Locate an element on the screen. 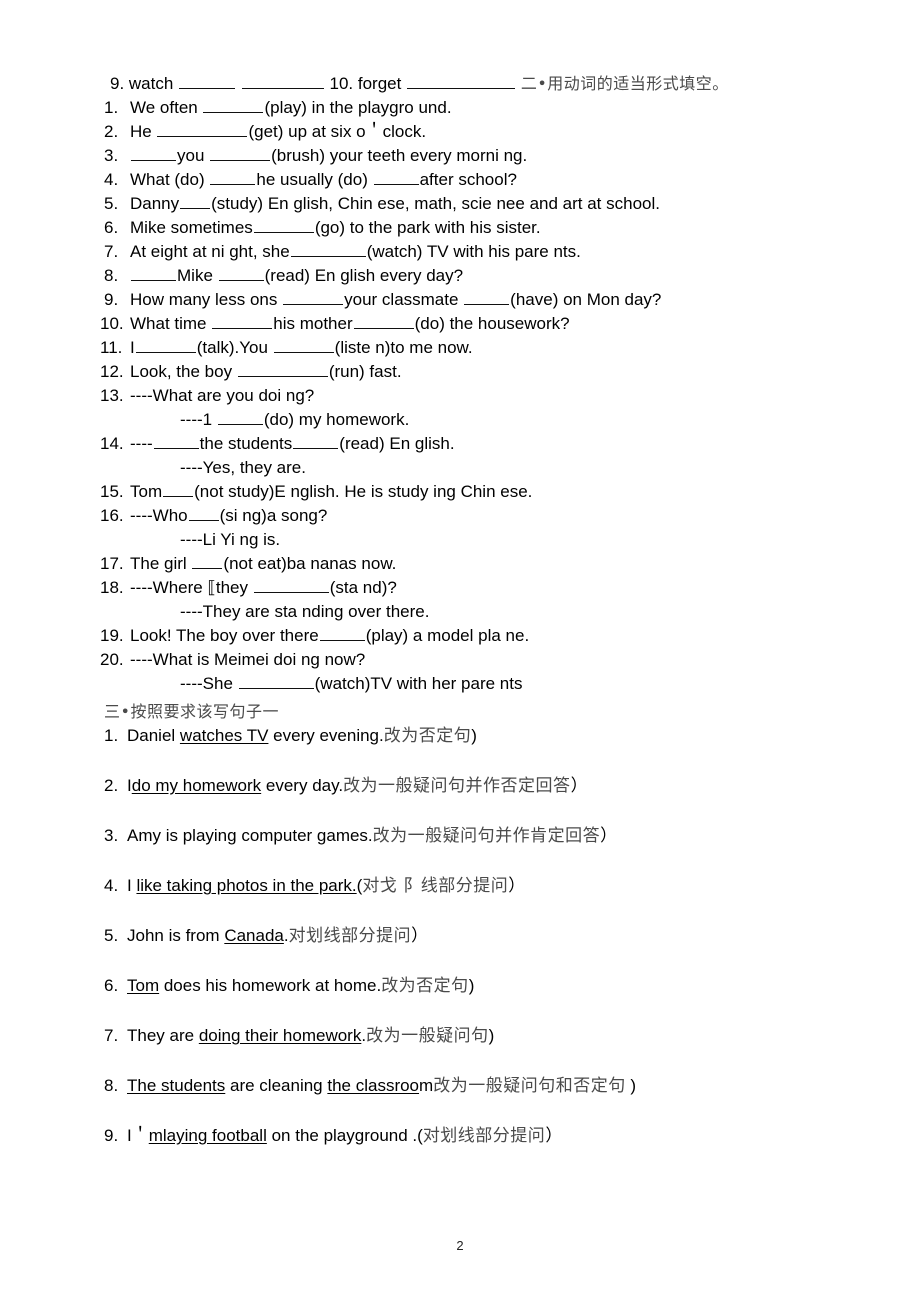 The height and width of the screenshot is (1303, 920). verb-question-answer-line: ----They are sta nding over there. is located at coordinates (460, 612).